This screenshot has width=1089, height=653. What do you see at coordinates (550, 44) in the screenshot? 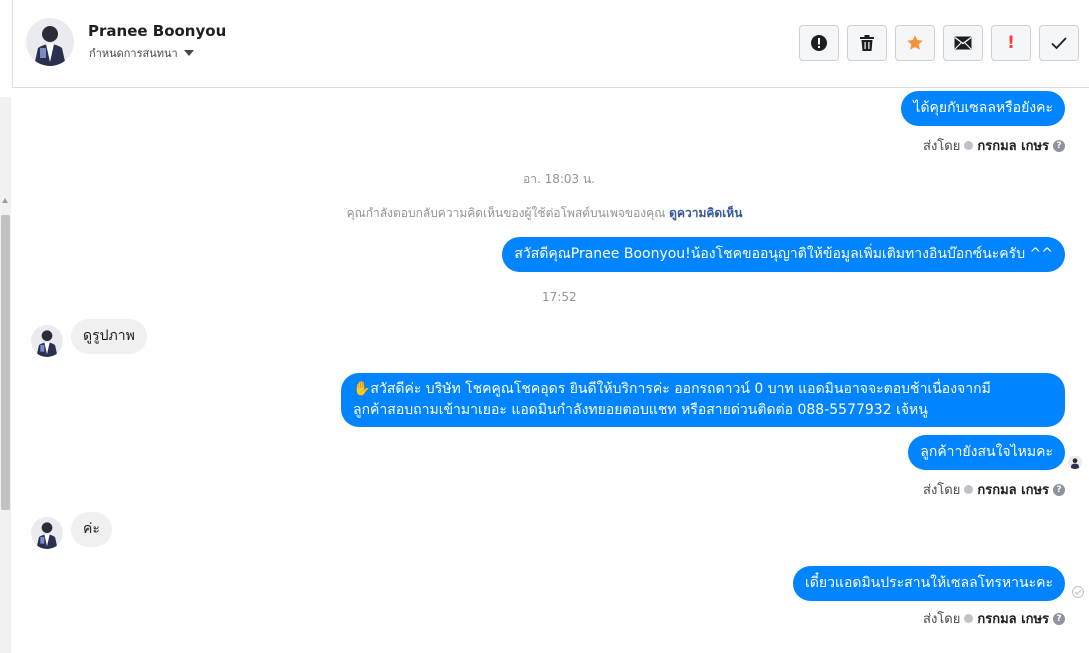
I see `conversation-header: Pranee Boonyou กำหนดการสนทนา !` at bounding box center [550, 44].